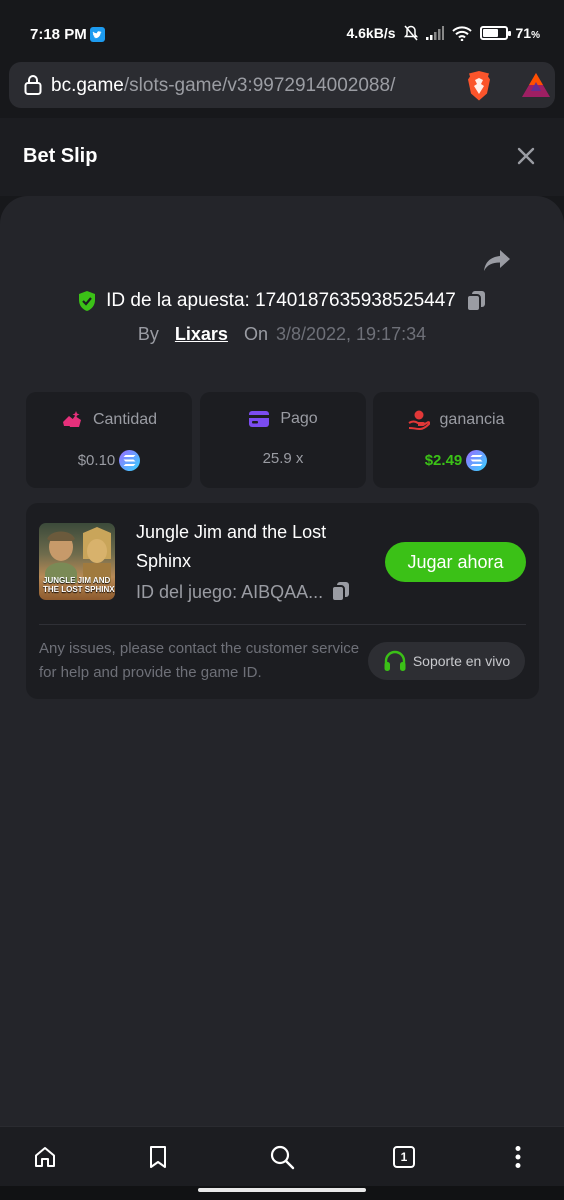  Describe the element at coordinates (201, 334) in the screenshot. I see `user-link: Lixars` at that location.